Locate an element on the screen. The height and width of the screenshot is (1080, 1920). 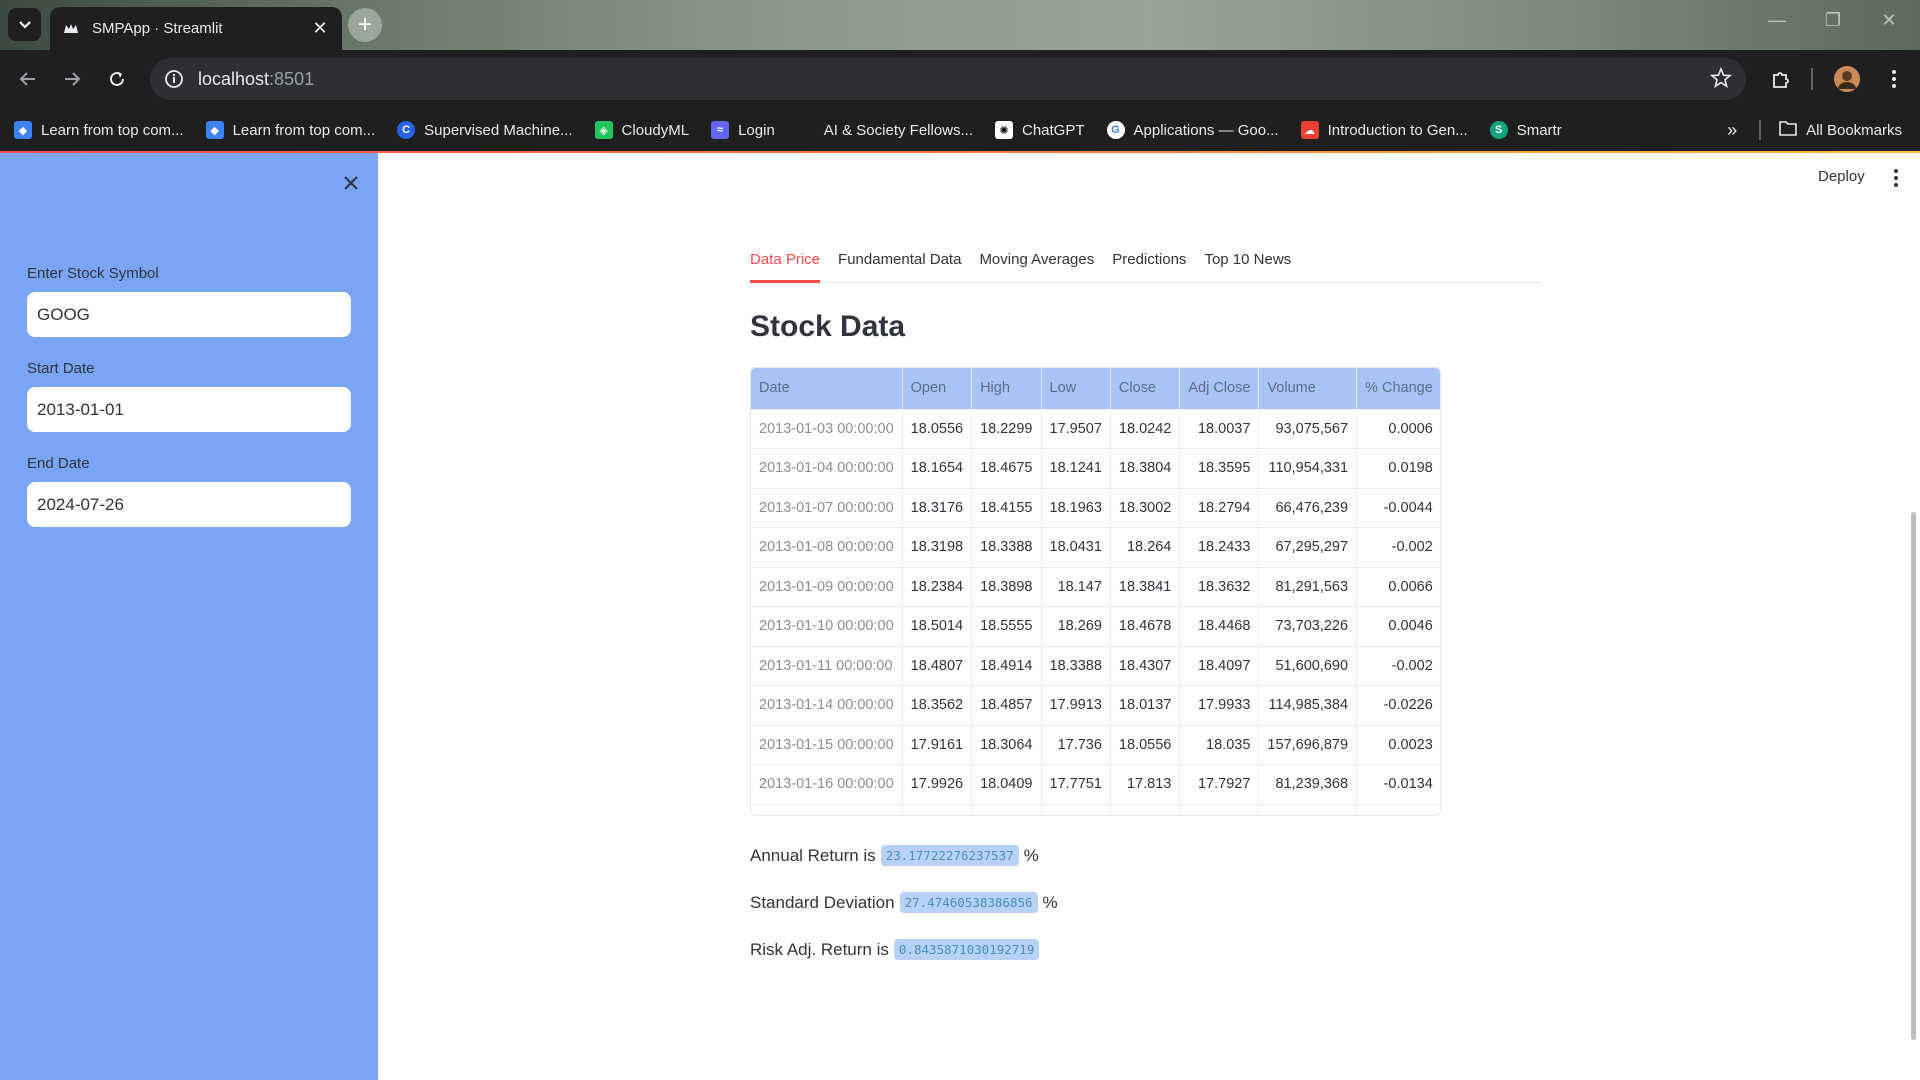
standard-deviation-value: 27.47460538386856 is located at coordinates (968, 902).